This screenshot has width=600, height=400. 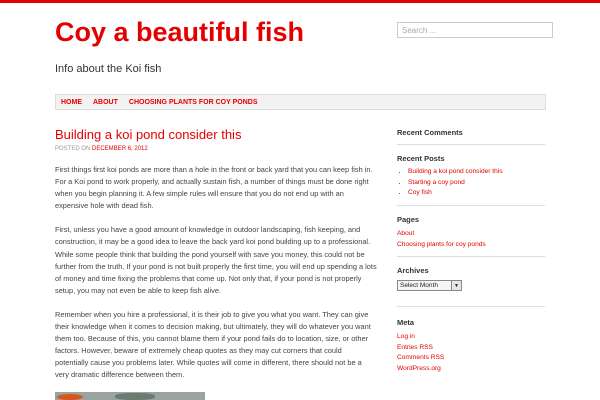 I want to click on page-link-choosing-plants: Choosing plants for coy ponds, so click(x=441, y=244).